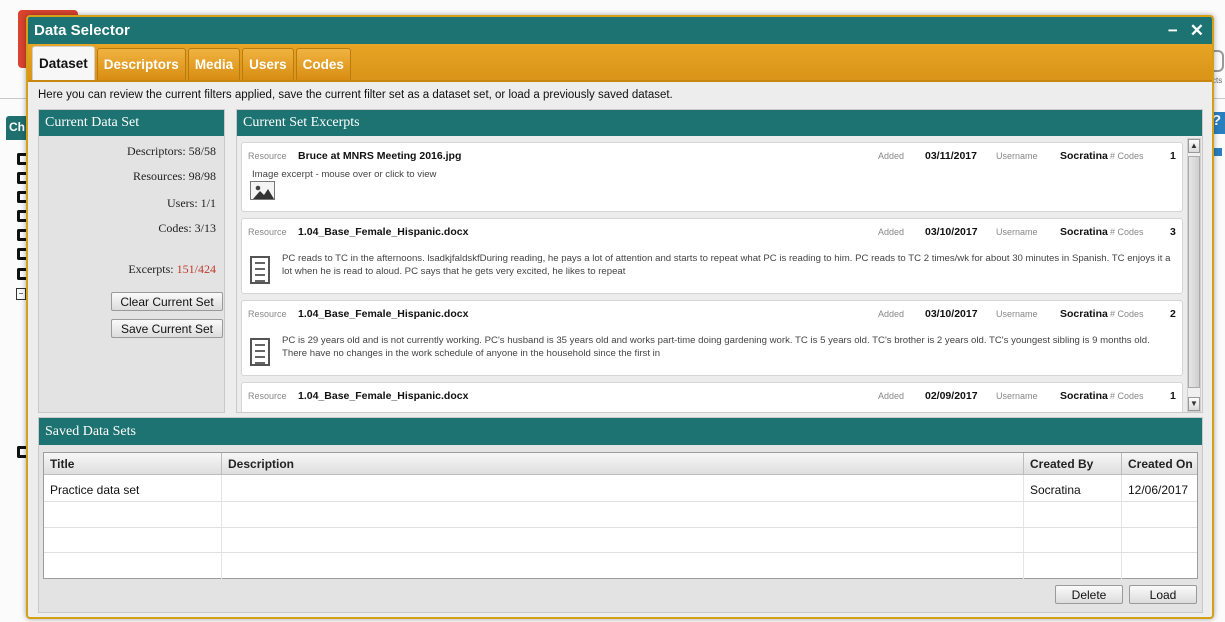 The image size is (1225, 622). What do you see at coordinates (1197, 31) in the screenshot?
I see `close-icon: ✕` at bounding box center [1197, 31].